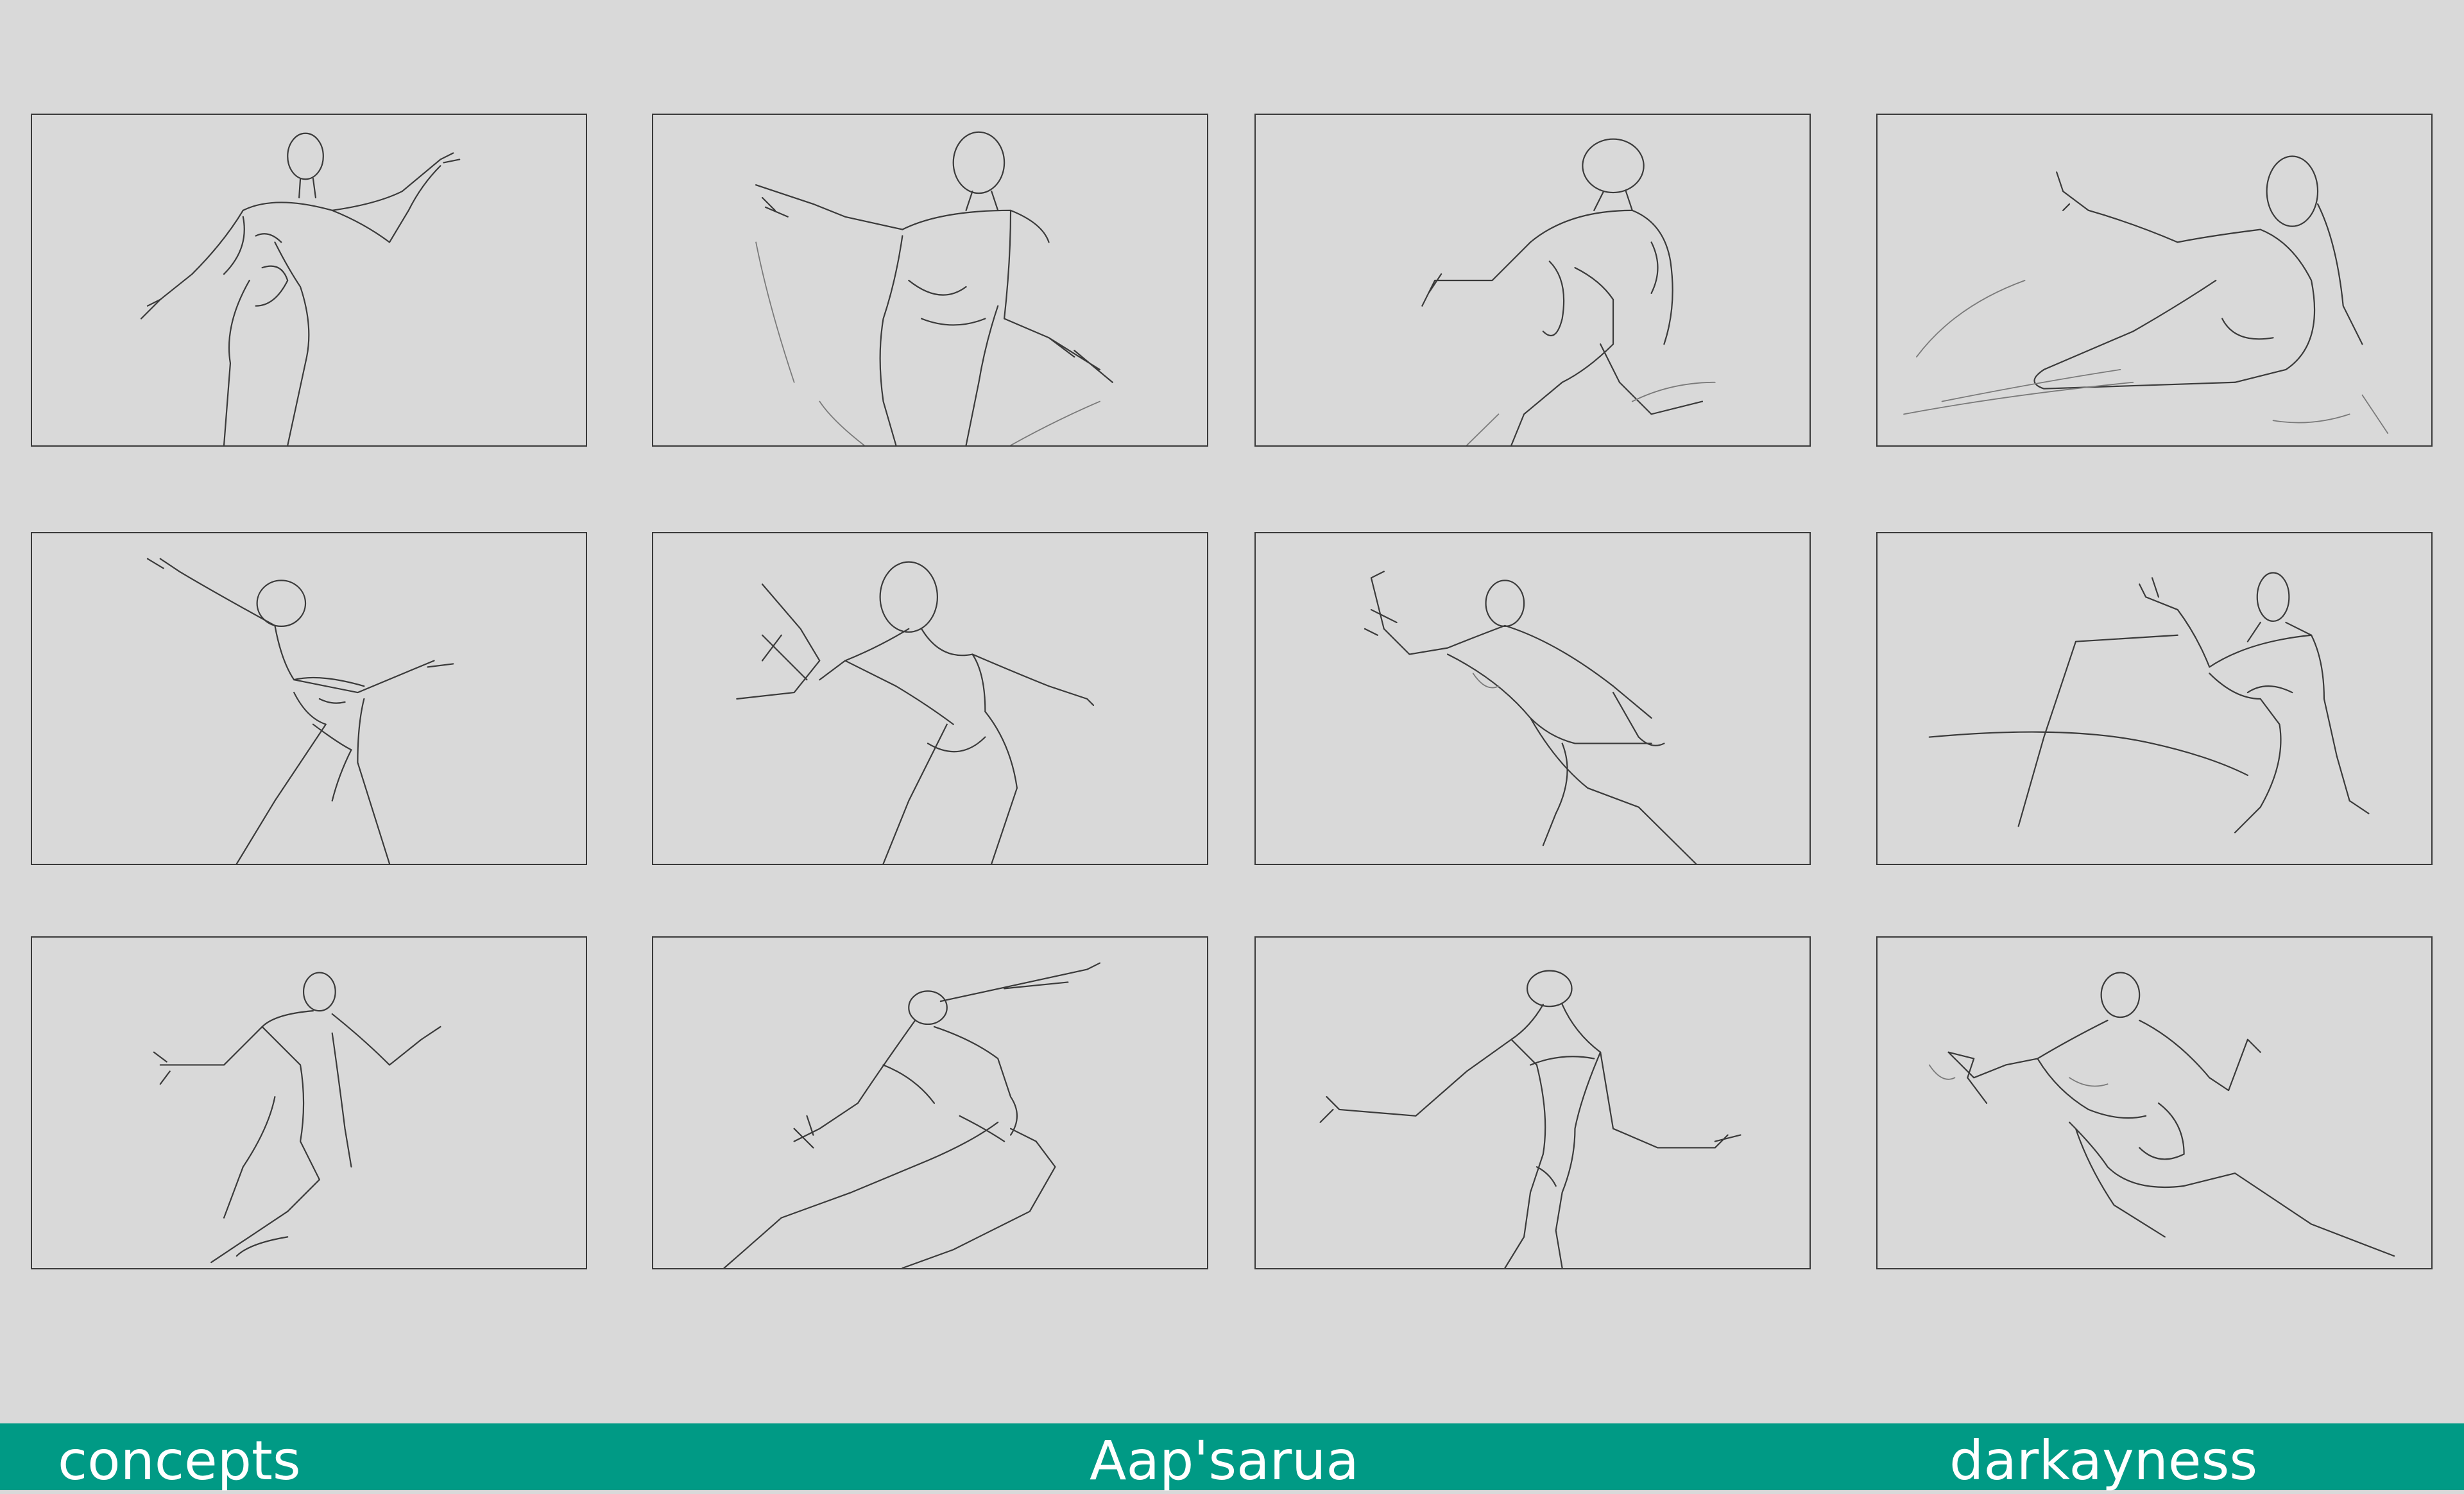 The width and height of the screenshot is (2464, 1494). What do you see at coordinates (1225, 1460) in the screenshot?
I see `footer-title: Aap'sarua` at bounding box center [1225, 1460].